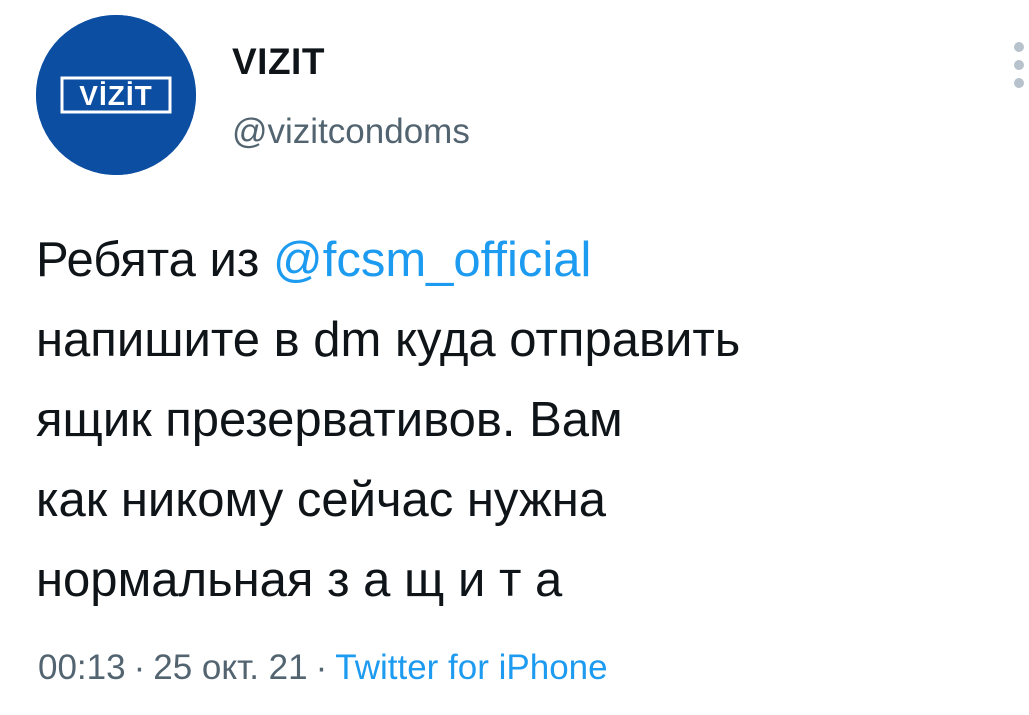 Image resolution: width=1029 pixels, height=715 pixels. Describe the element at coordinates (321, 500) in the screenshot. I see `tweet-line-4: как никому сейчас нужна` at that location.